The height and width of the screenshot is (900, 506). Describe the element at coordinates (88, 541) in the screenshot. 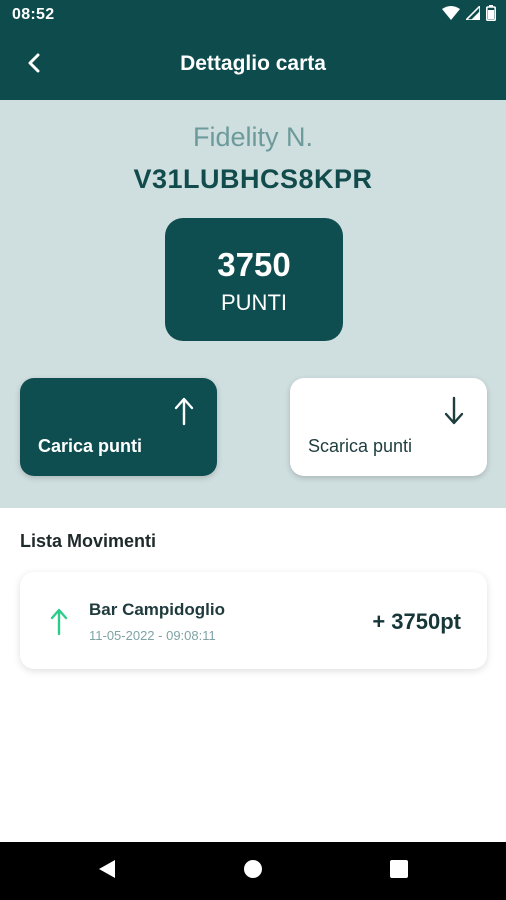

I see `movements-title: Lista Movimenti` at that location.